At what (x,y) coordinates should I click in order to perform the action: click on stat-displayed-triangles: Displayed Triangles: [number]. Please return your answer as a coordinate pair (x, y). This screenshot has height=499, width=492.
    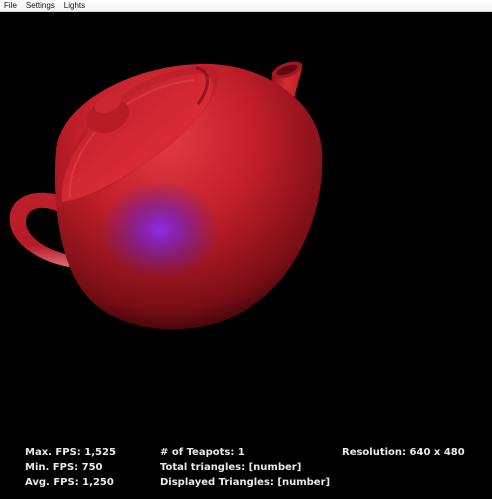
    Looking at the image, I should click on (245, 482).